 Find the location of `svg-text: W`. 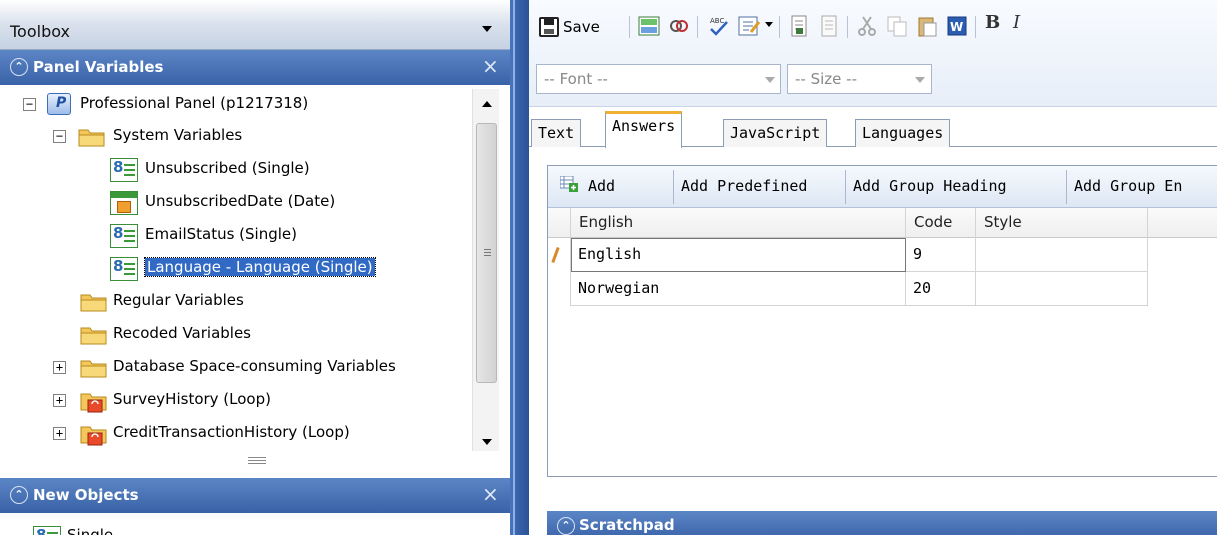

svg-text: W is located at coordinates (956, 27).